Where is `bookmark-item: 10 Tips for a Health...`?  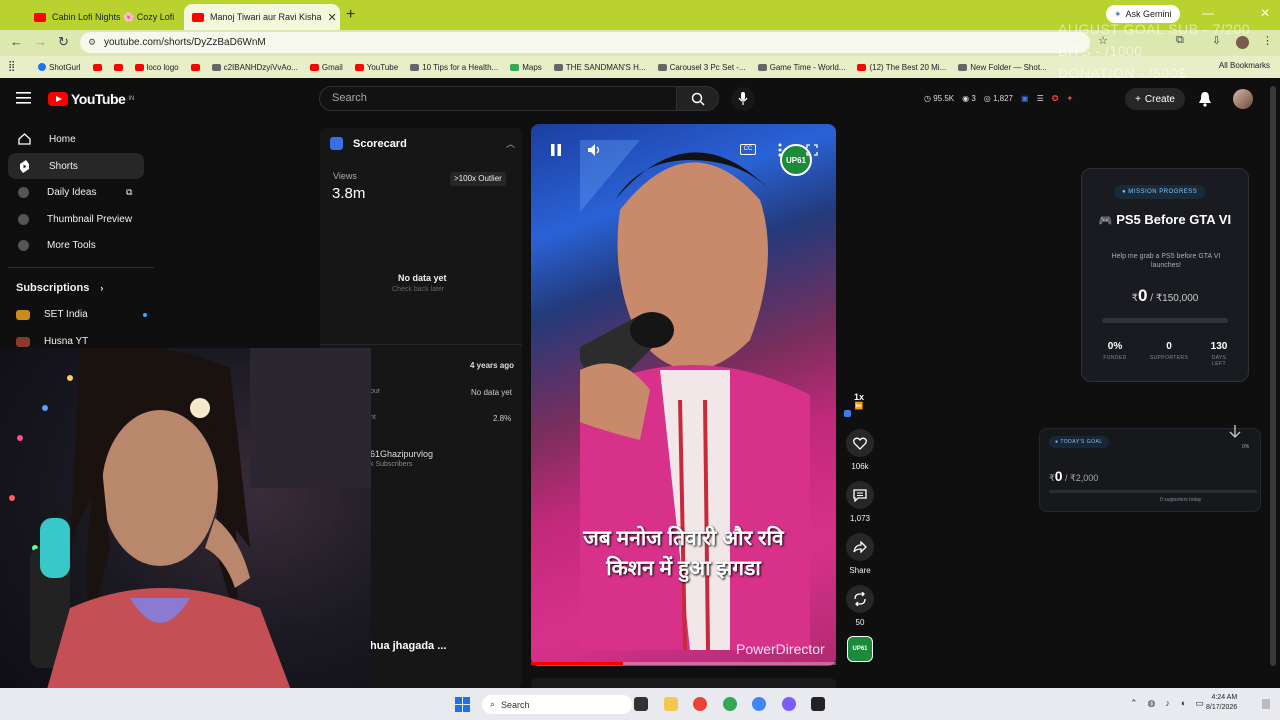
bookmark-item: 10 Tips for a Health... is located at coordinates (454, 67).